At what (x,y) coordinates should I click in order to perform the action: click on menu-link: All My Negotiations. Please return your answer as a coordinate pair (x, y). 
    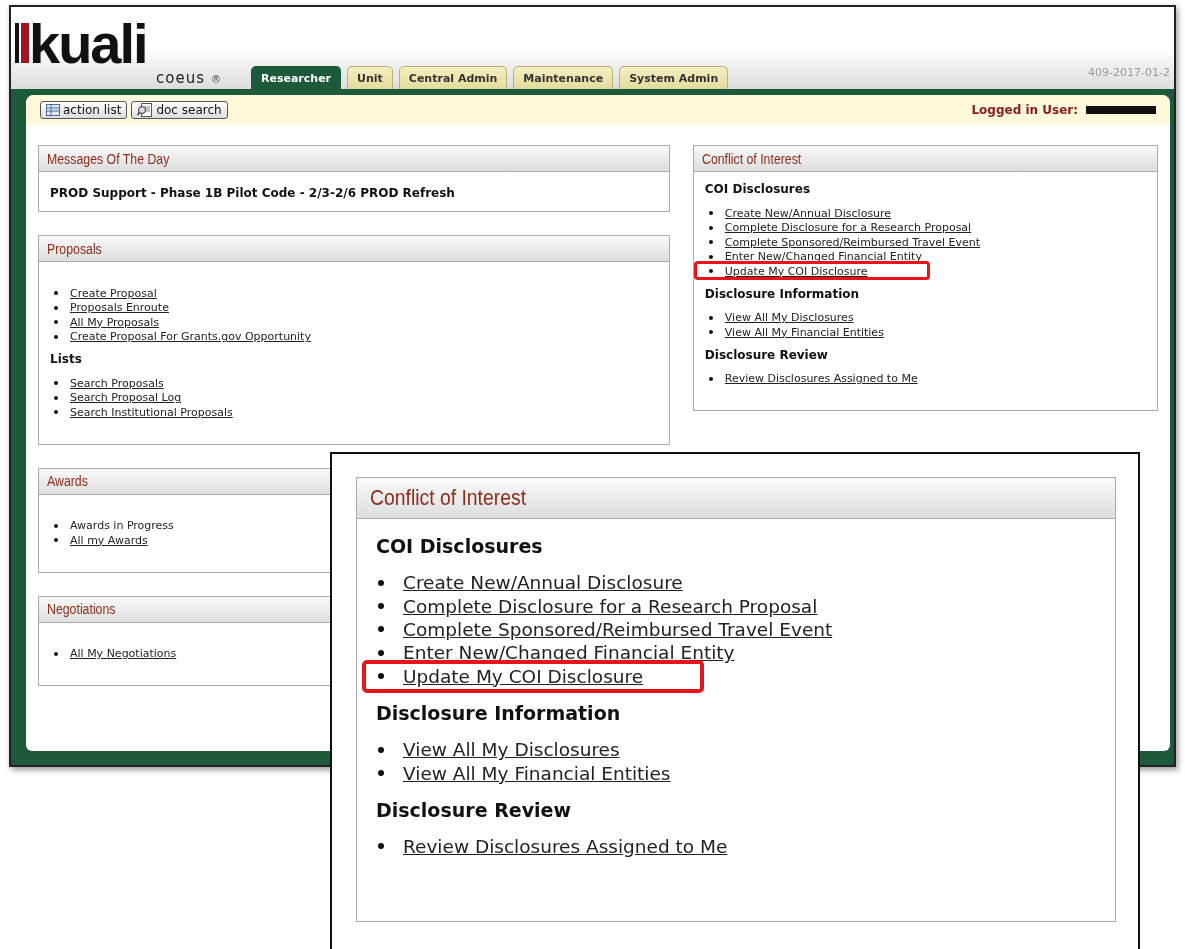
    Looking at the image, I should click on (123, 654).